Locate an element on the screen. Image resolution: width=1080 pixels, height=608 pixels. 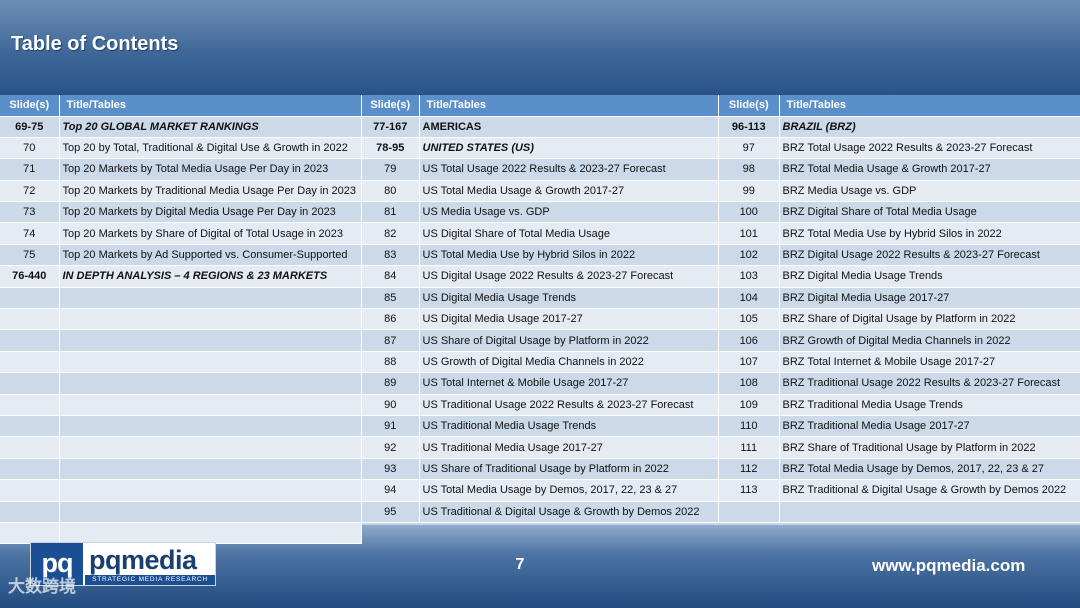
slide-number: 93 is located at coordinates (391, 469).